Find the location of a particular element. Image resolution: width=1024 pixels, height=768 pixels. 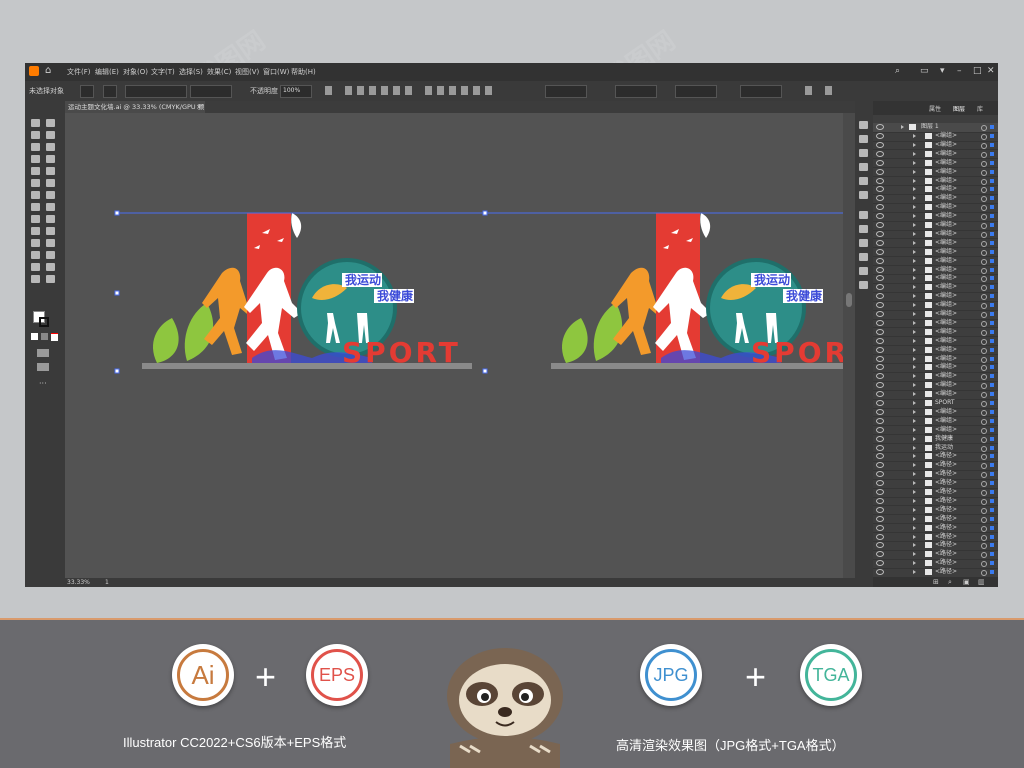

close-icon: ✕ is located at coordinates (991, 71).